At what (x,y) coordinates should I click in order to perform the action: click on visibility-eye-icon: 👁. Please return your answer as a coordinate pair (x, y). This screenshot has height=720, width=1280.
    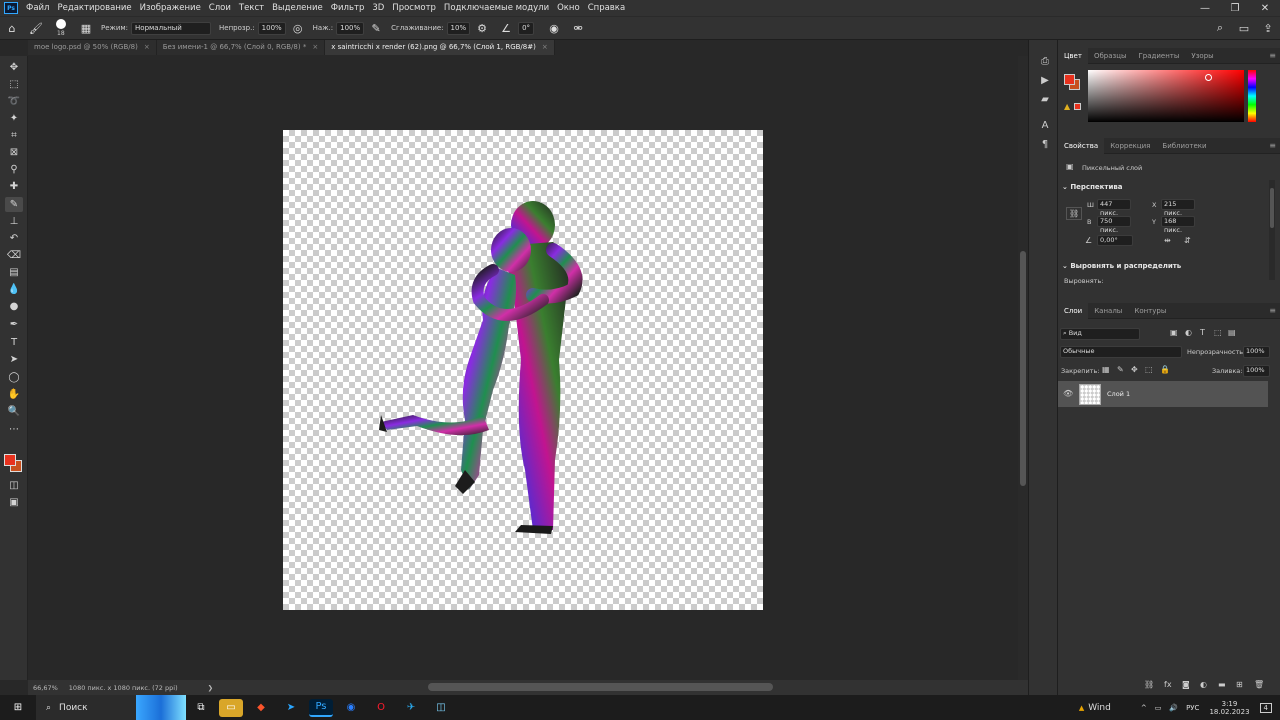
    Looking at the image, I should click on (1068, 393).